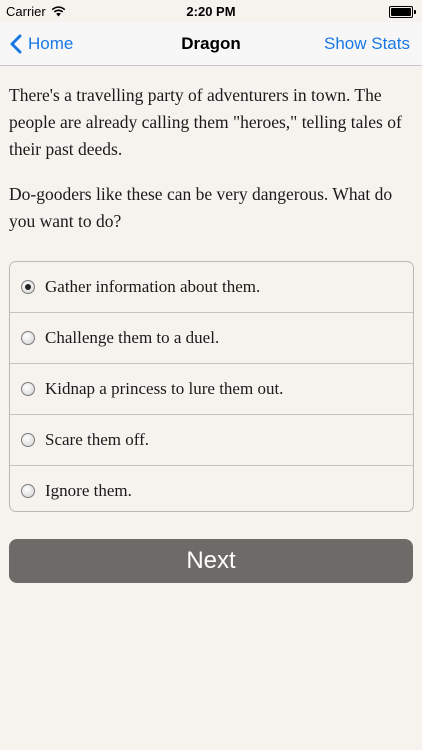  I want to click on choice-label: Ignore them., so click(88, 490).